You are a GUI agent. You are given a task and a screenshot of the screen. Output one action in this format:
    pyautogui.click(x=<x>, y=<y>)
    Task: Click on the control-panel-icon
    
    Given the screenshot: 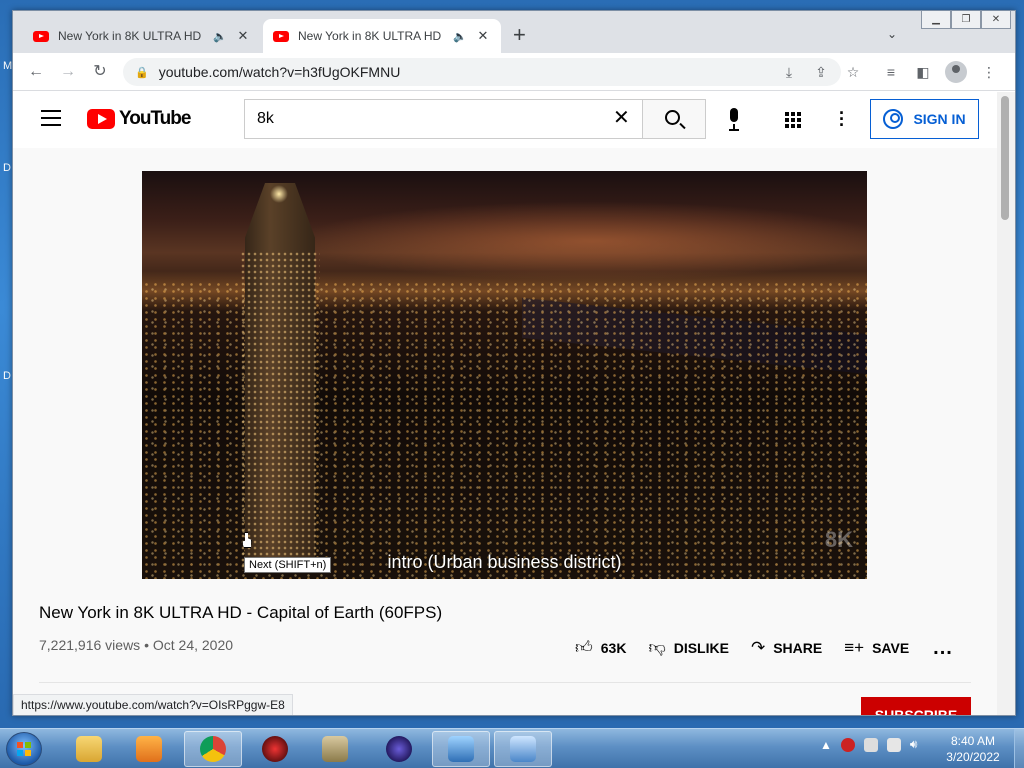 What is the action you would take?
    pyautogui.click(x=523, y=749)
    